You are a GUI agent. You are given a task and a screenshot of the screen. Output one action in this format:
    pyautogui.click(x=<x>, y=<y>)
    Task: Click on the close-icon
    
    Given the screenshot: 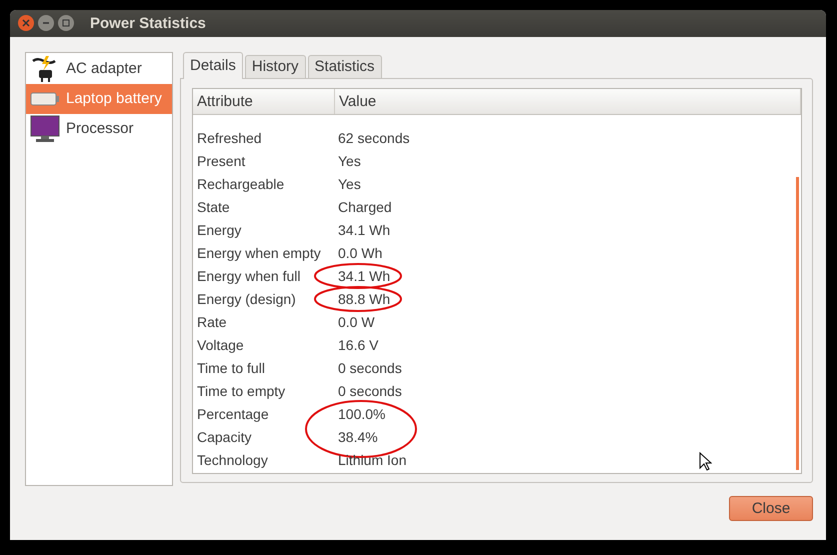 What is the action you would take?
    pyautogui.click(x=26, y=23)
    